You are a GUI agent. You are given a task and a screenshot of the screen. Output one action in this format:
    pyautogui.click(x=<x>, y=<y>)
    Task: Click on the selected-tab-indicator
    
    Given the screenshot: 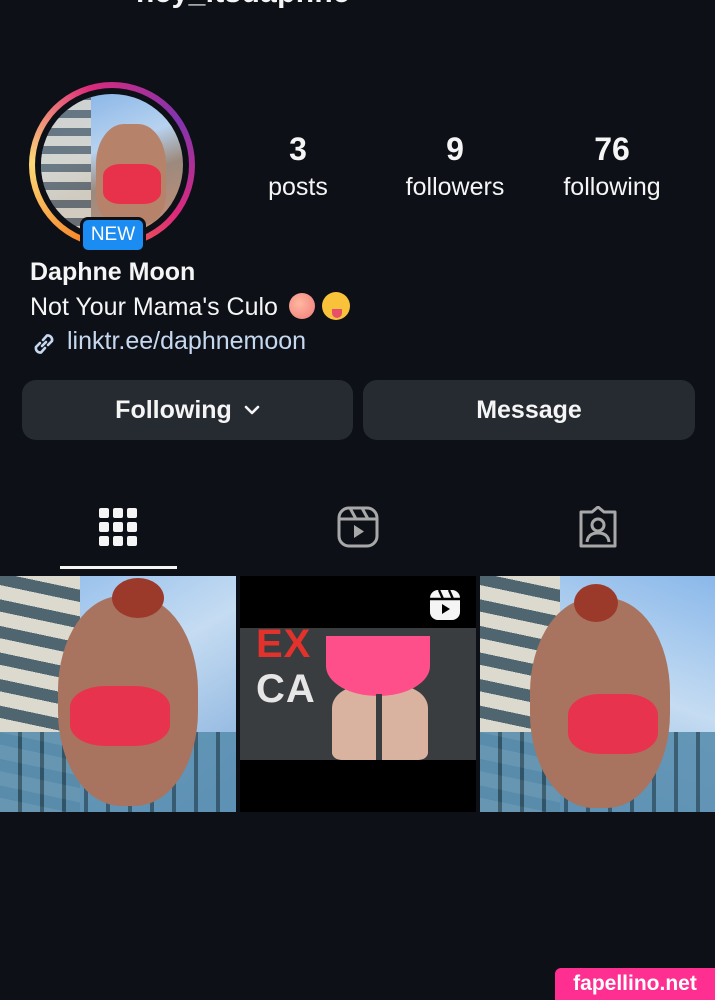 What is the action you would take?
    pyautogui.click(x=118, y=567)
    